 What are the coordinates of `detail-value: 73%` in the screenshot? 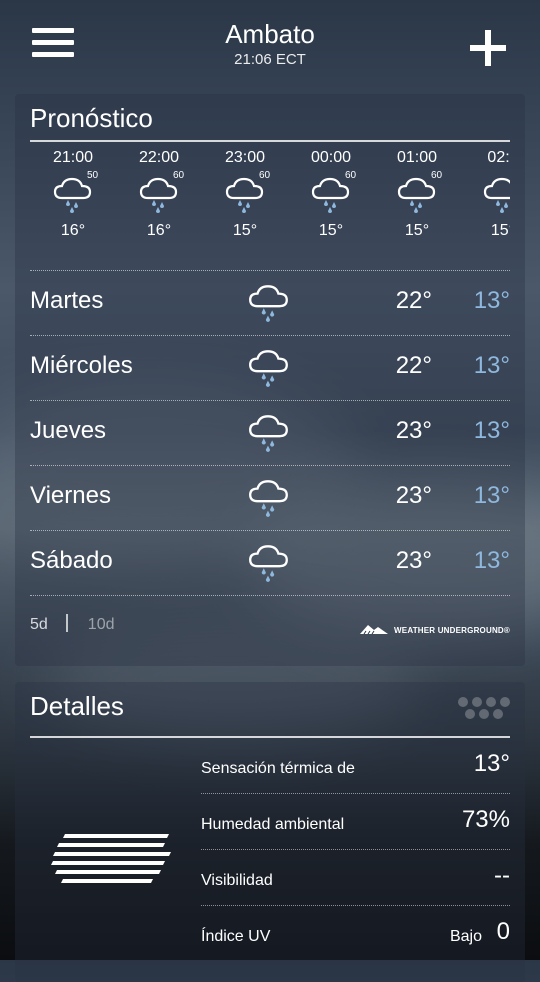 It's located at (485, 819).